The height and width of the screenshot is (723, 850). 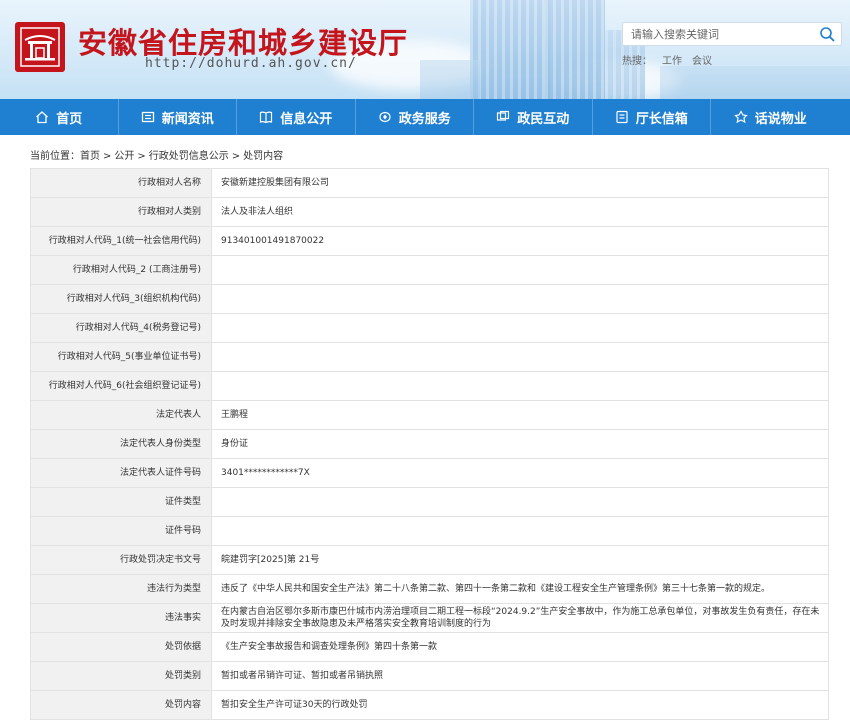 I want to click on table-row: 处罚类别 暂扣或者吊销许可证、暂扣或者吊销执照, so click(x=429, y=676).